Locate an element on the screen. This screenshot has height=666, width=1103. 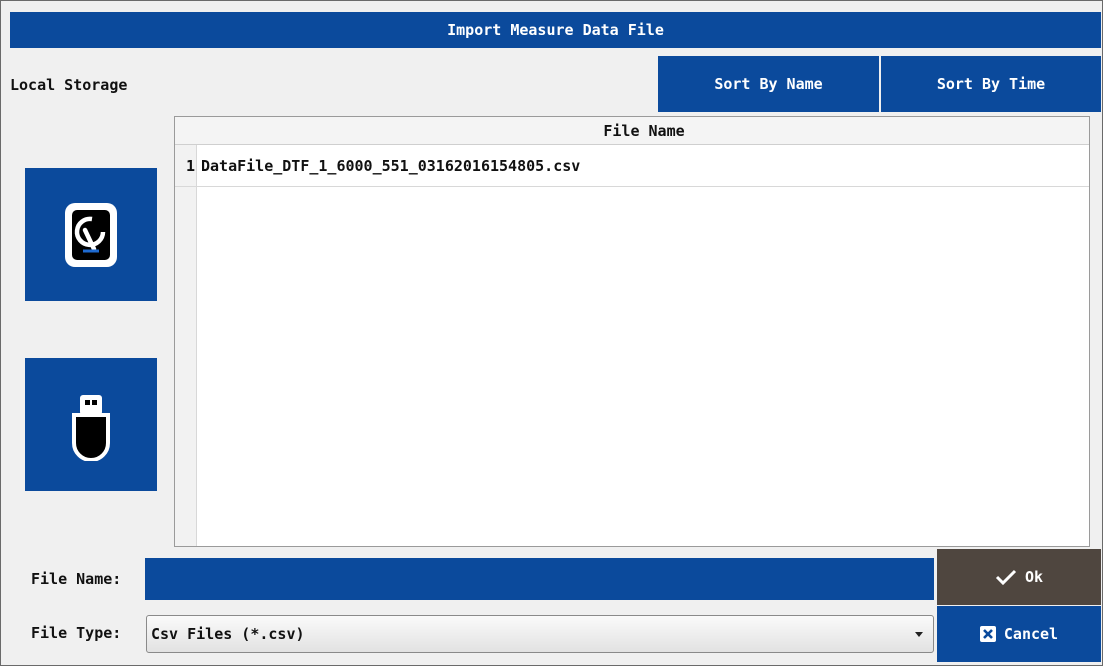
usb-storage-button is located at coordinates (91, 424).